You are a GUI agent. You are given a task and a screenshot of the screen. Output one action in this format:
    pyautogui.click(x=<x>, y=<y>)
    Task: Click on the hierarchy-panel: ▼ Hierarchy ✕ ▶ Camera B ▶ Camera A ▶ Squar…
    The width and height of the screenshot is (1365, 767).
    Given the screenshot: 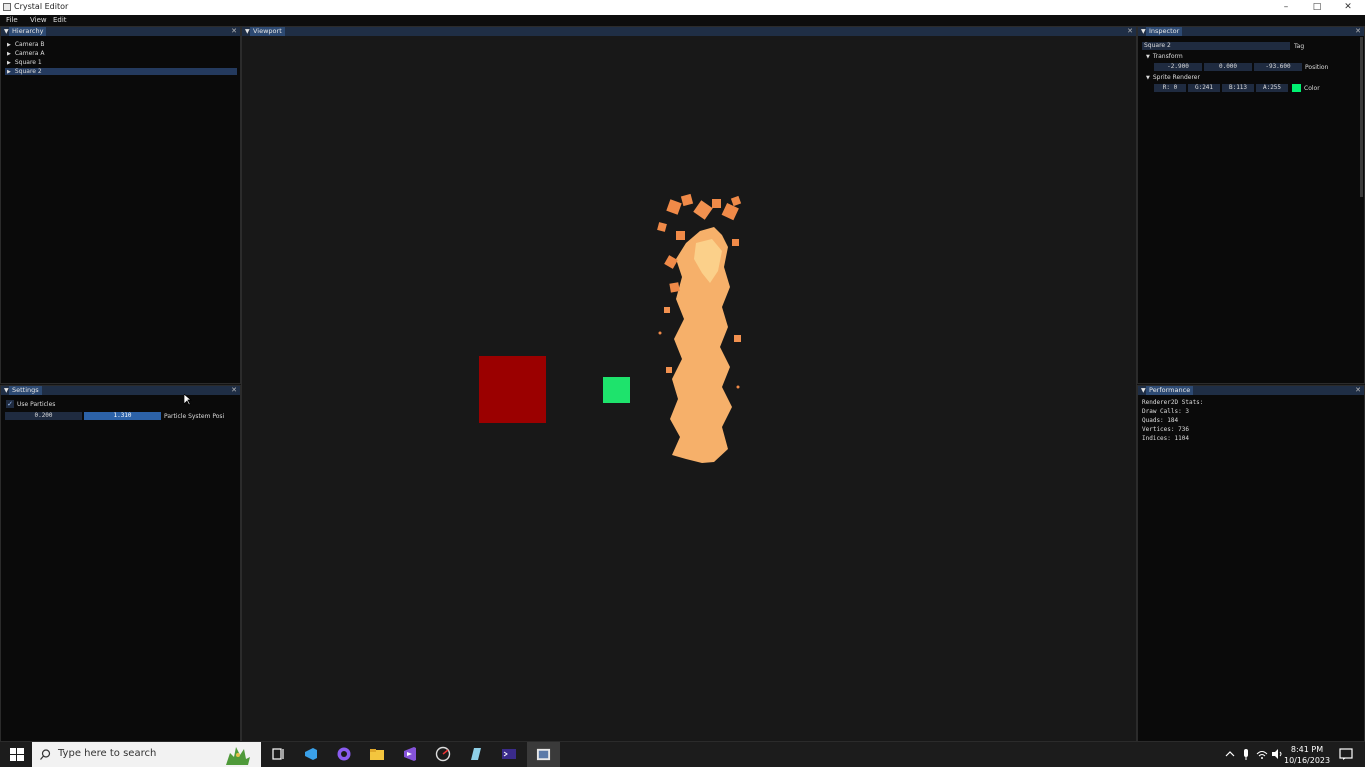 What is the action you would take?
    pyautogui.click(x=120, y=205)
    